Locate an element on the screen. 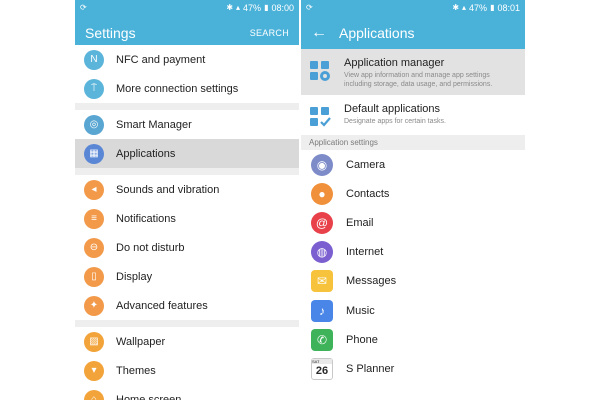 This screenshot has height=400, width=600. app-manager-icon is located at coordinates (320, 71).